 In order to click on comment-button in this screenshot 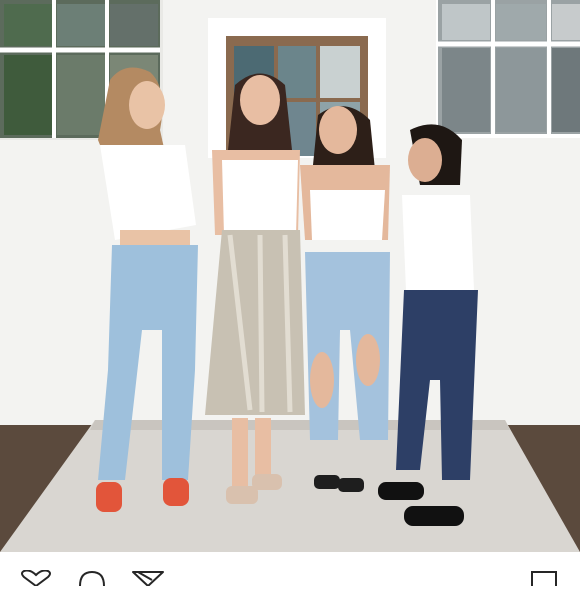, I will do `click(92, 578)`.